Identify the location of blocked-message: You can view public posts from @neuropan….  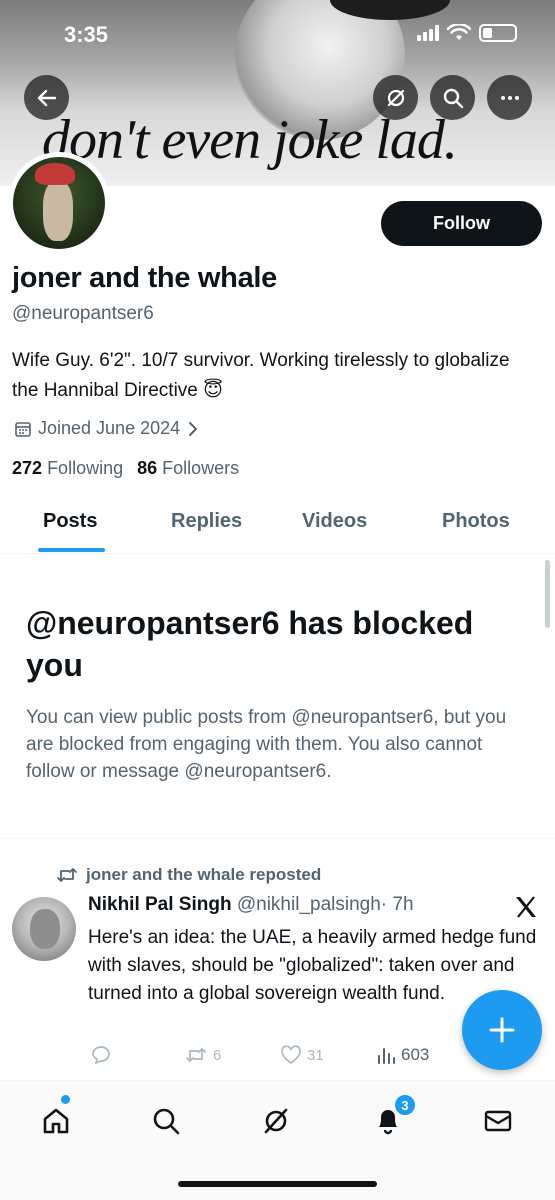
(266, 744).